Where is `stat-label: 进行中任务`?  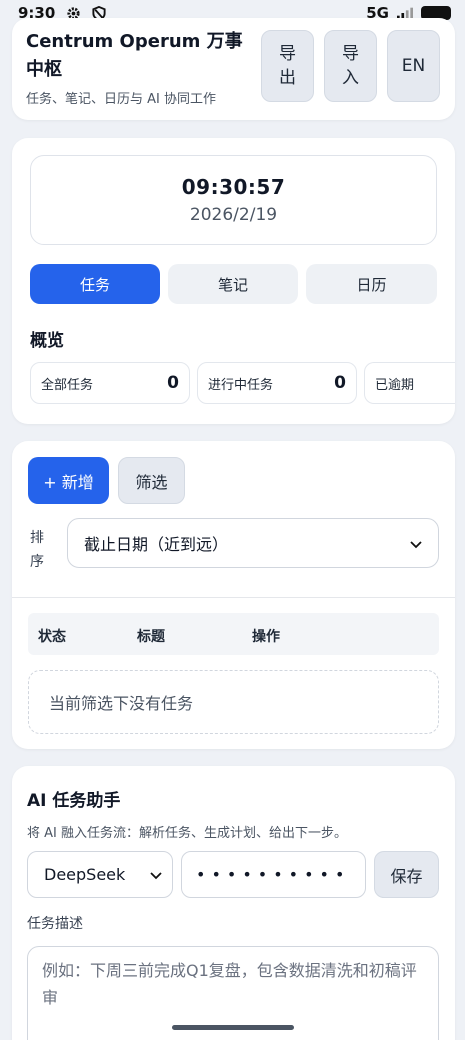 stat-label: 进行中任务 is located at coordinates (241, 385).